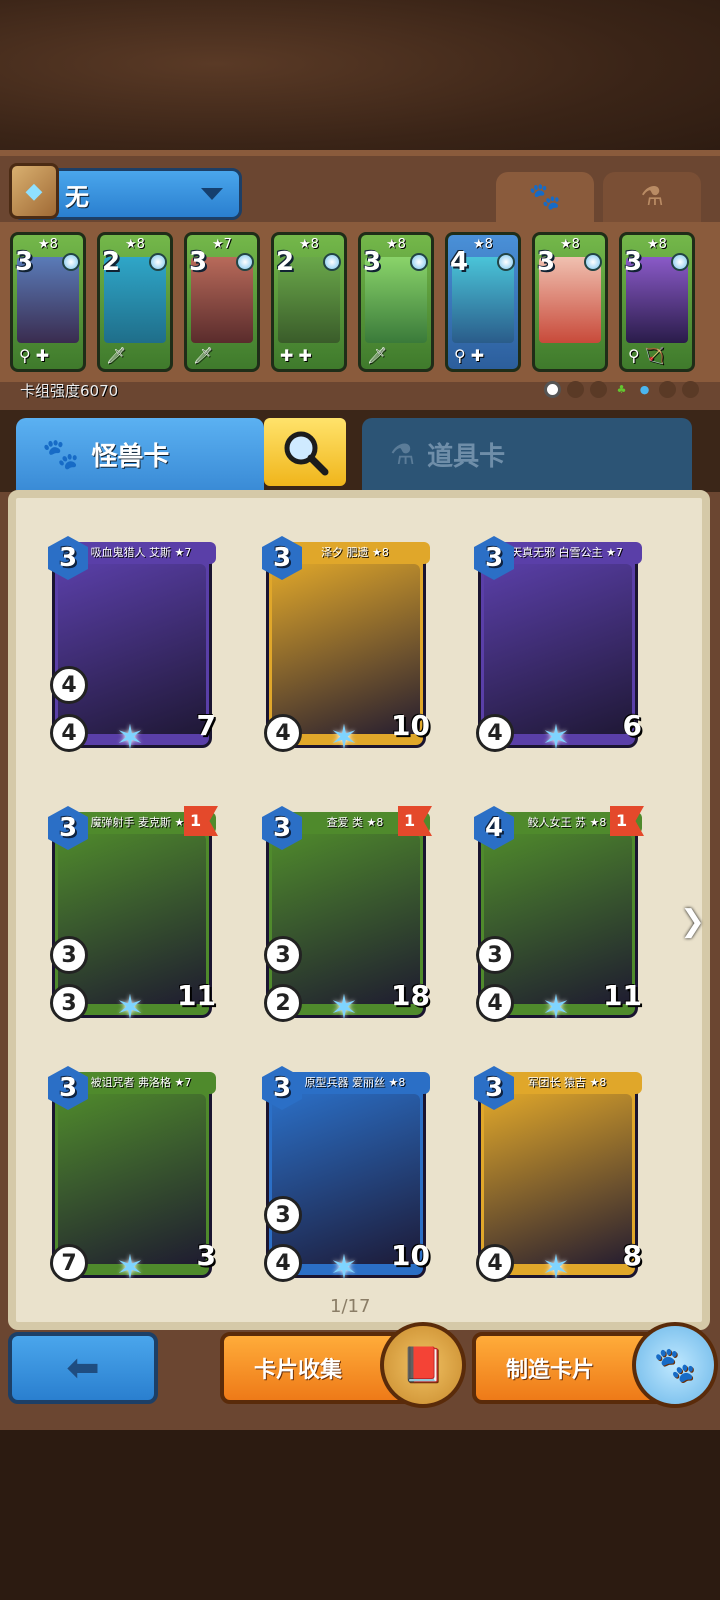  Describe the element at coordinates (346, 920) in the screenshot. I see `monster-card: 查爱 类 ★8 3 1 3 2 ✶ 18` at that location.